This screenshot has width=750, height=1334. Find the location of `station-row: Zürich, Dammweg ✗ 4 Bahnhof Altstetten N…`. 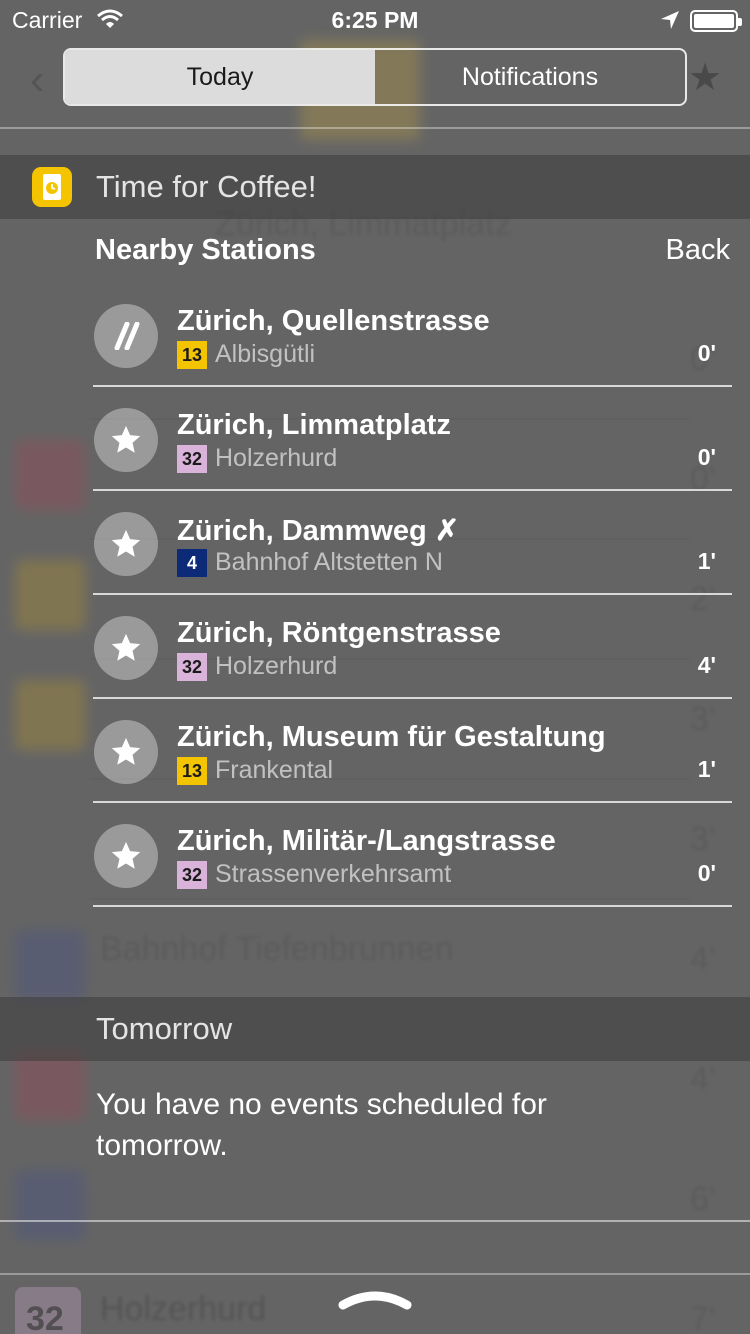

station-row: Zürich, Dammweg ✗ 4 Bahnhof Altstetten N… is located at coordinates (412, 543).